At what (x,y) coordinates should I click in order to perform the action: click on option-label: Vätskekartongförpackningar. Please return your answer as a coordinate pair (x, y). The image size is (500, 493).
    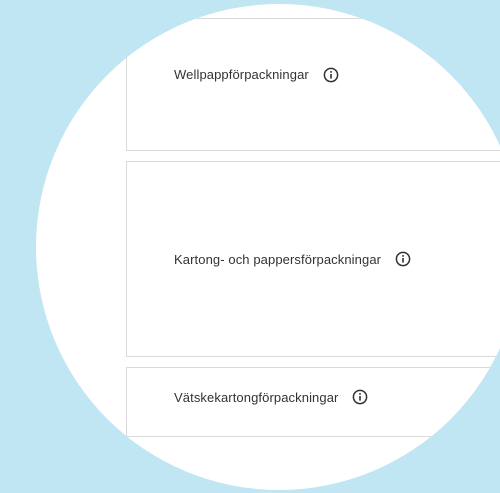
    Looking at the image, I should click on (256, 397).